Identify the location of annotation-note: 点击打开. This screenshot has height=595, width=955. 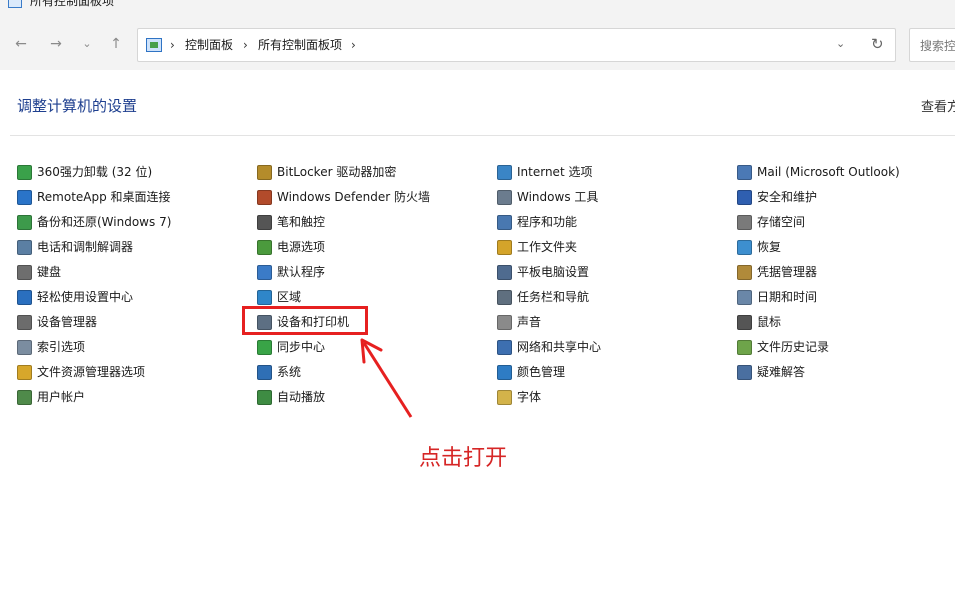
(463, 458).